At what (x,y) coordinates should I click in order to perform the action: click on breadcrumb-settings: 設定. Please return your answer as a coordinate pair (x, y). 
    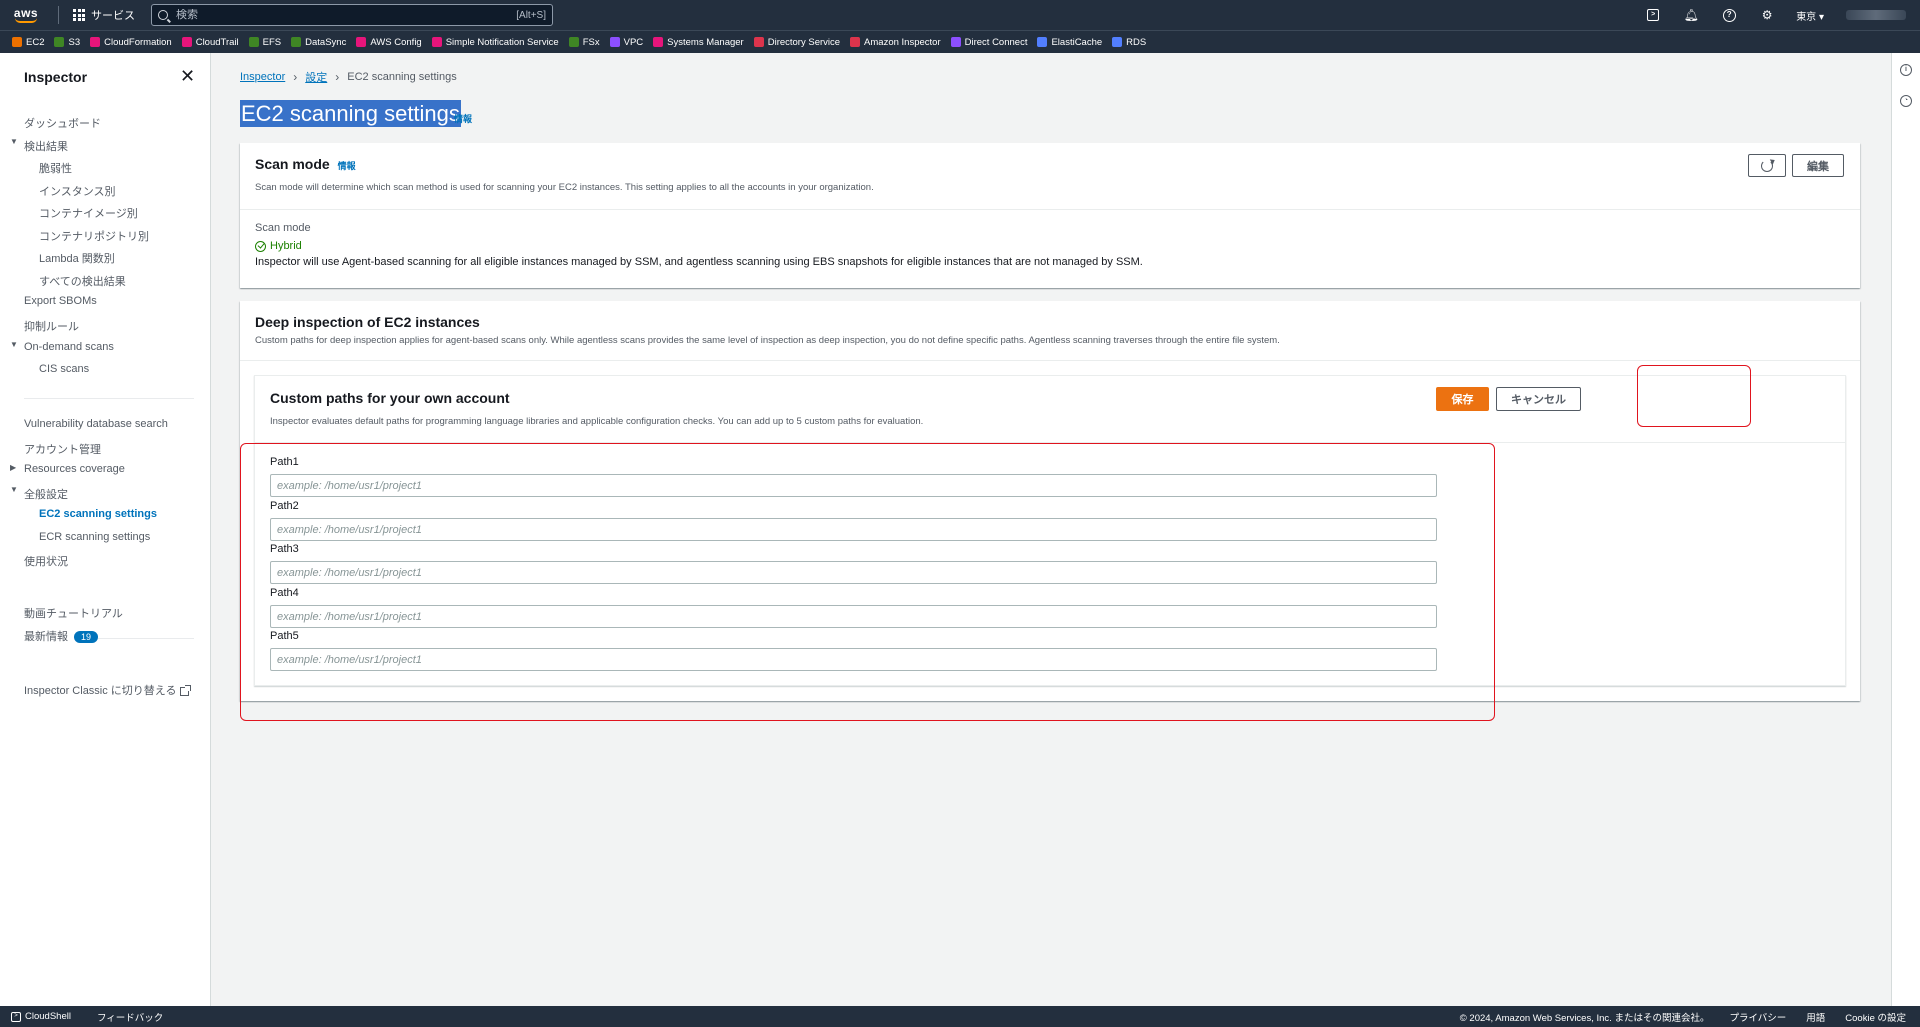
    Looking at the image, I should click on (316, 77).